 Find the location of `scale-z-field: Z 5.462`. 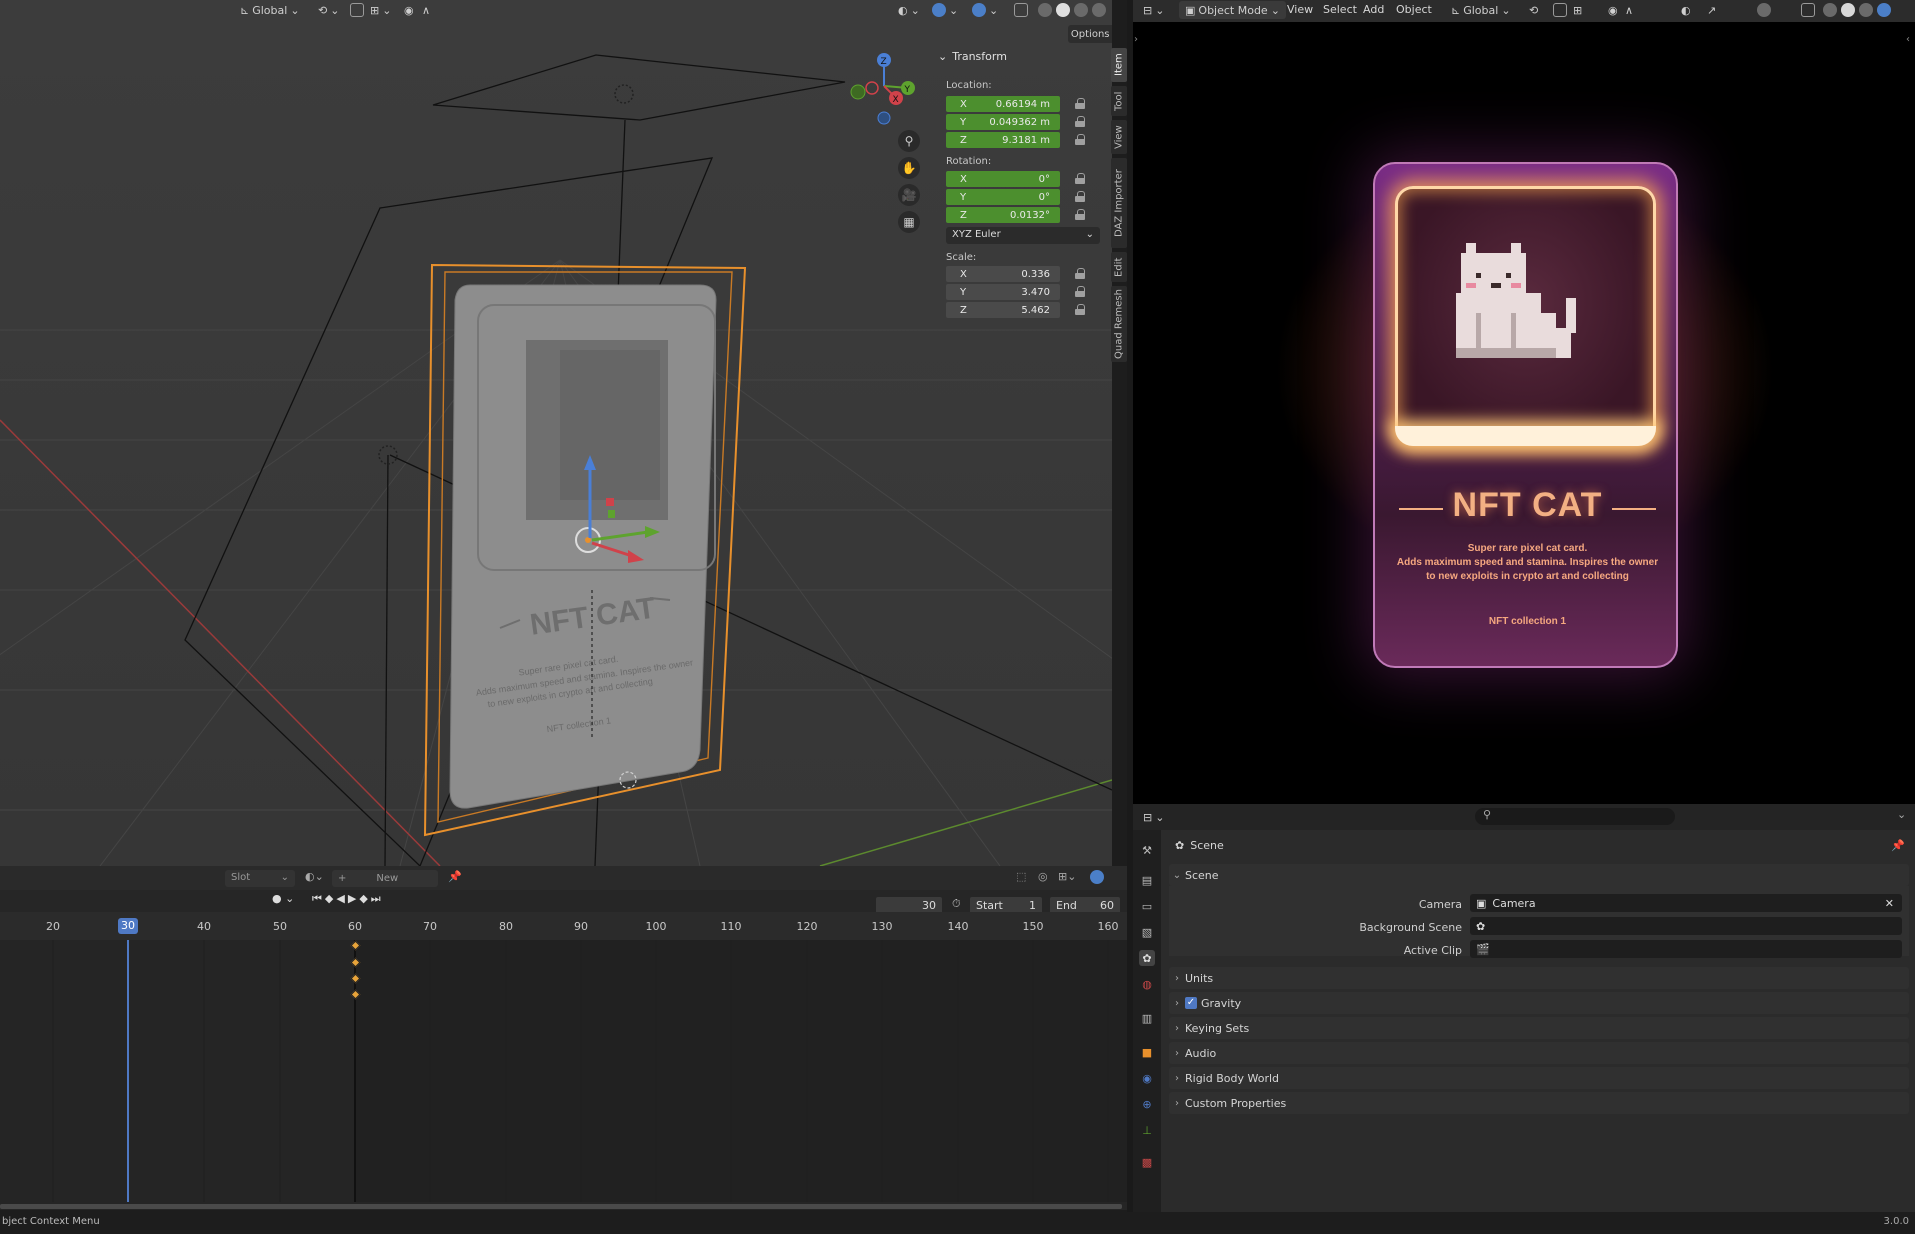

scale-z-field: Z 5.462 is located at coordinates (1003, 310).